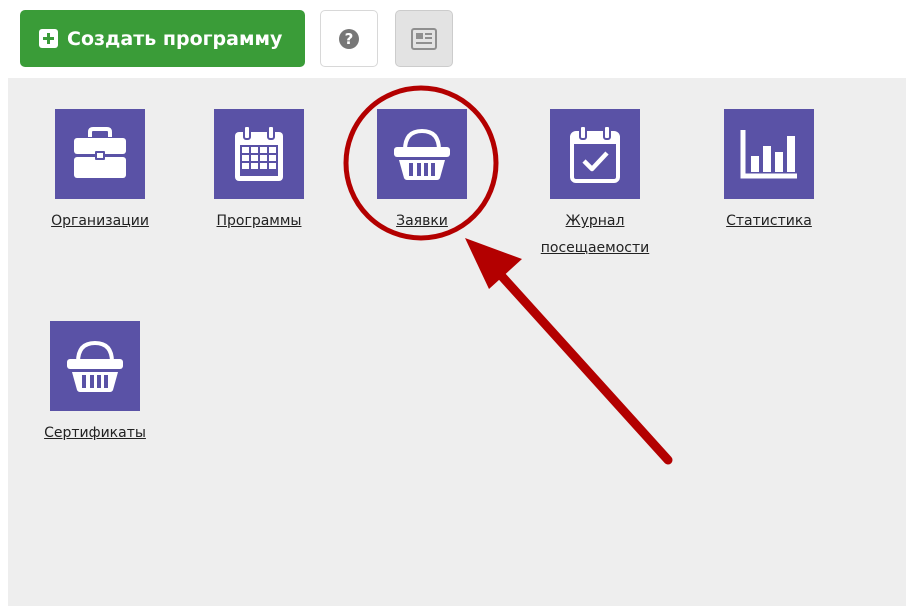 The image size is (906, 606). Describe the element at coordinates (595, 221) in the screenshot. I see `tile-attendance-label-line1: Журнал` at that location.